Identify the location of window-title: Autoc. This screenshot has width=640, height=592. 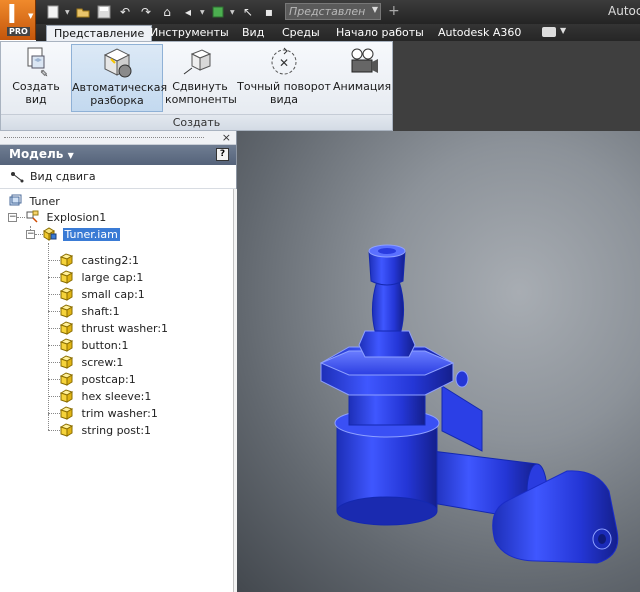
(624, 11).